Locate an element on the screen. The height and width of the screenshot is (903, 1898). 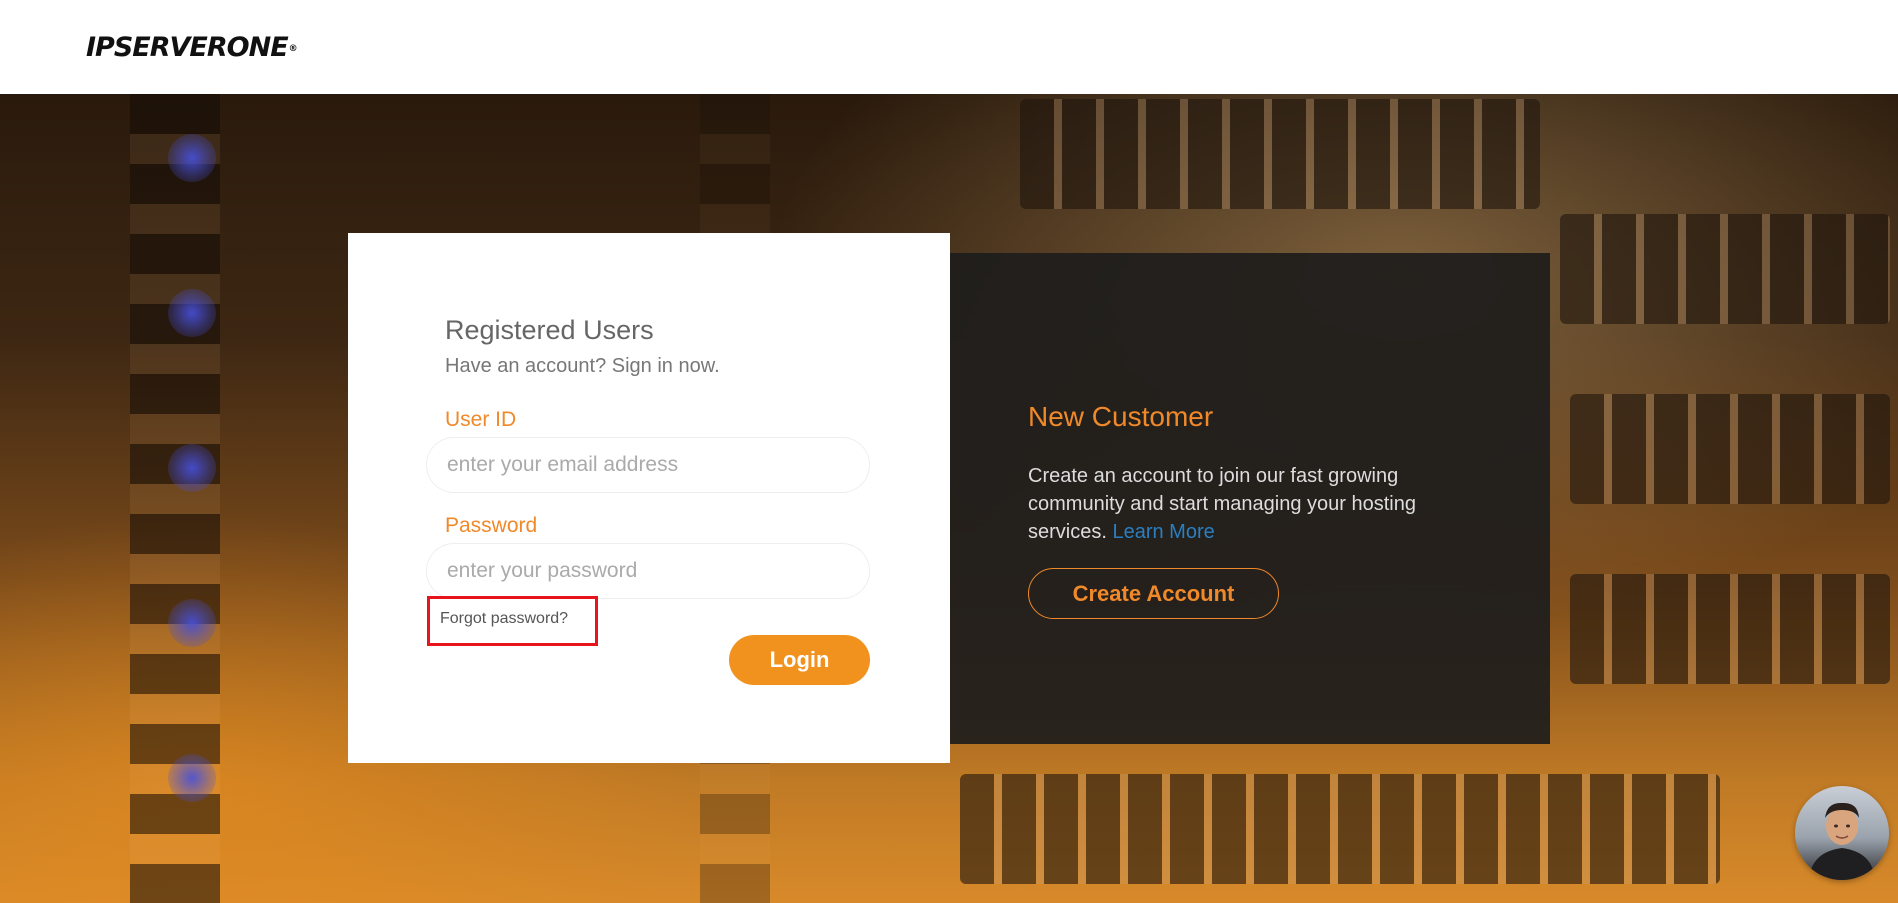
forgot-password-link: Forgot password? is located at coordinates (504, 619).